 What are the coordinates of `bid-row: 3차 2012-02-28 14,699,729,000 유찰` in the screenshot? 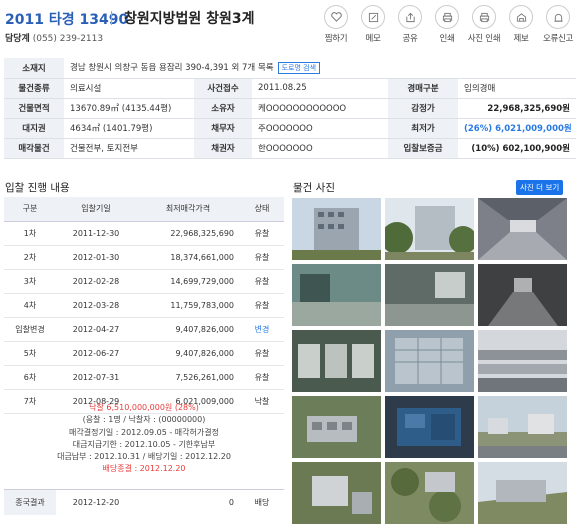 It's located at (144, 281).